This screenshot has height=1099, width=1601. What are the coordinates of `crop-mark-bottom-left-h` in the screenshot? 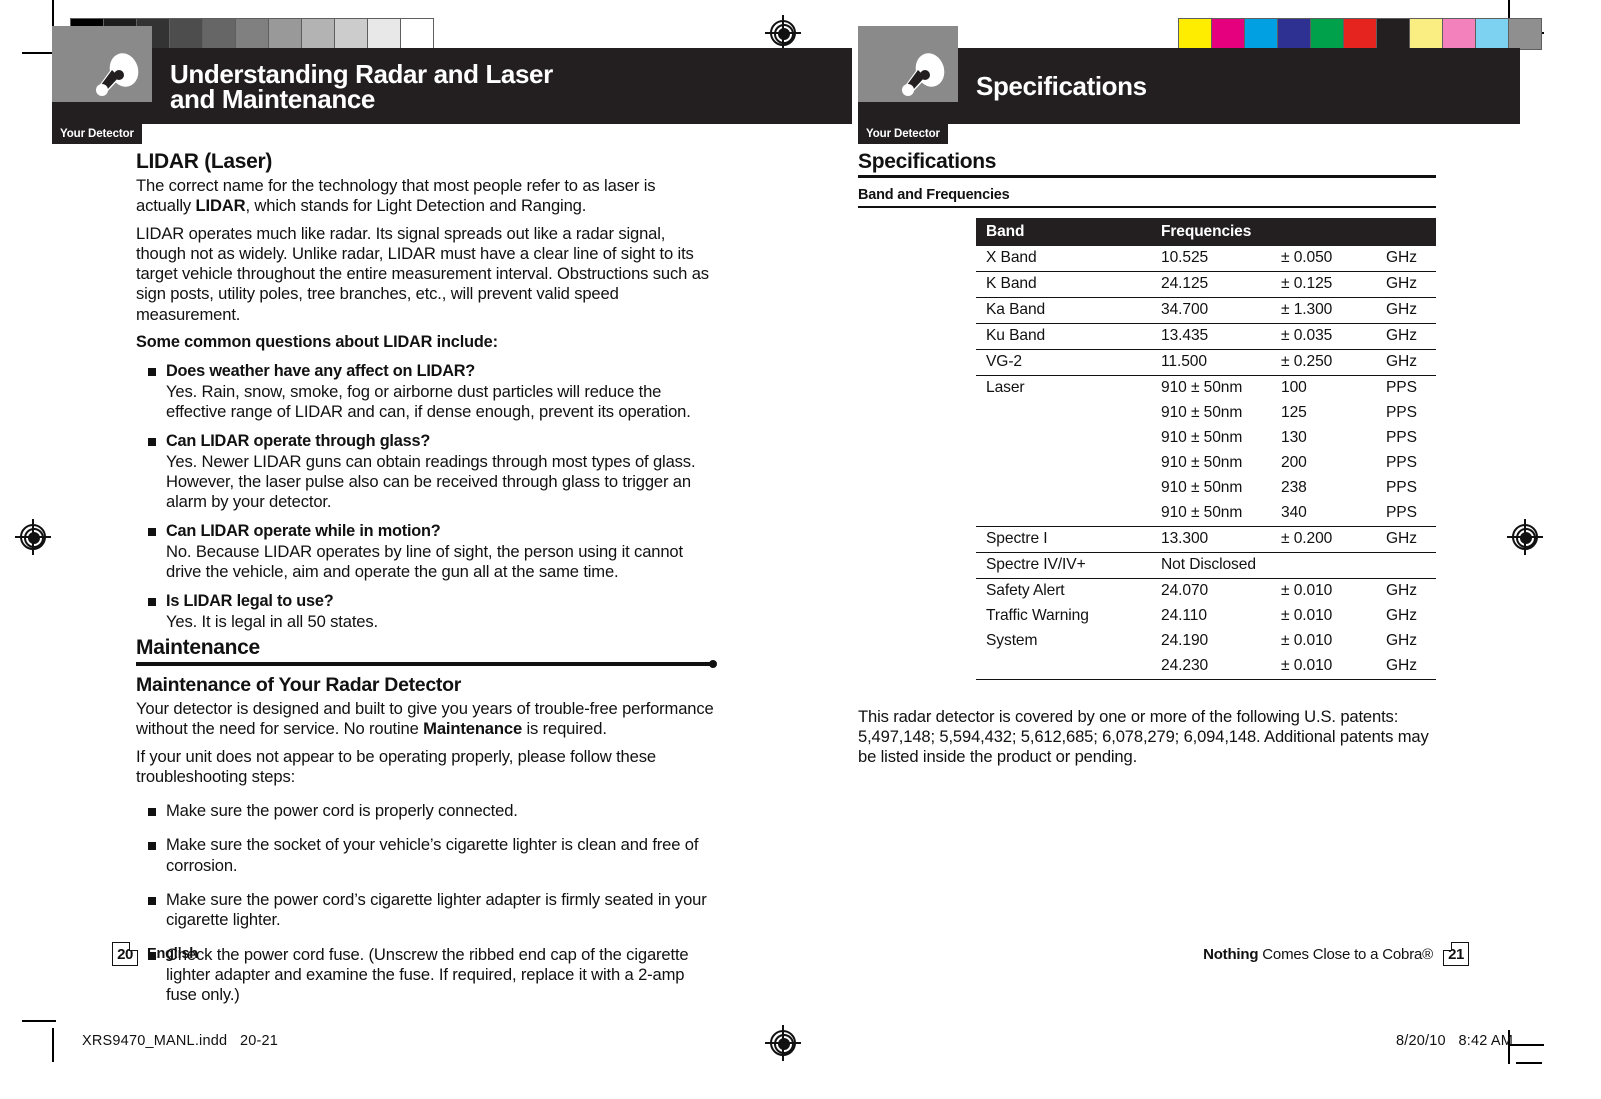 It's located at (39, 1021).